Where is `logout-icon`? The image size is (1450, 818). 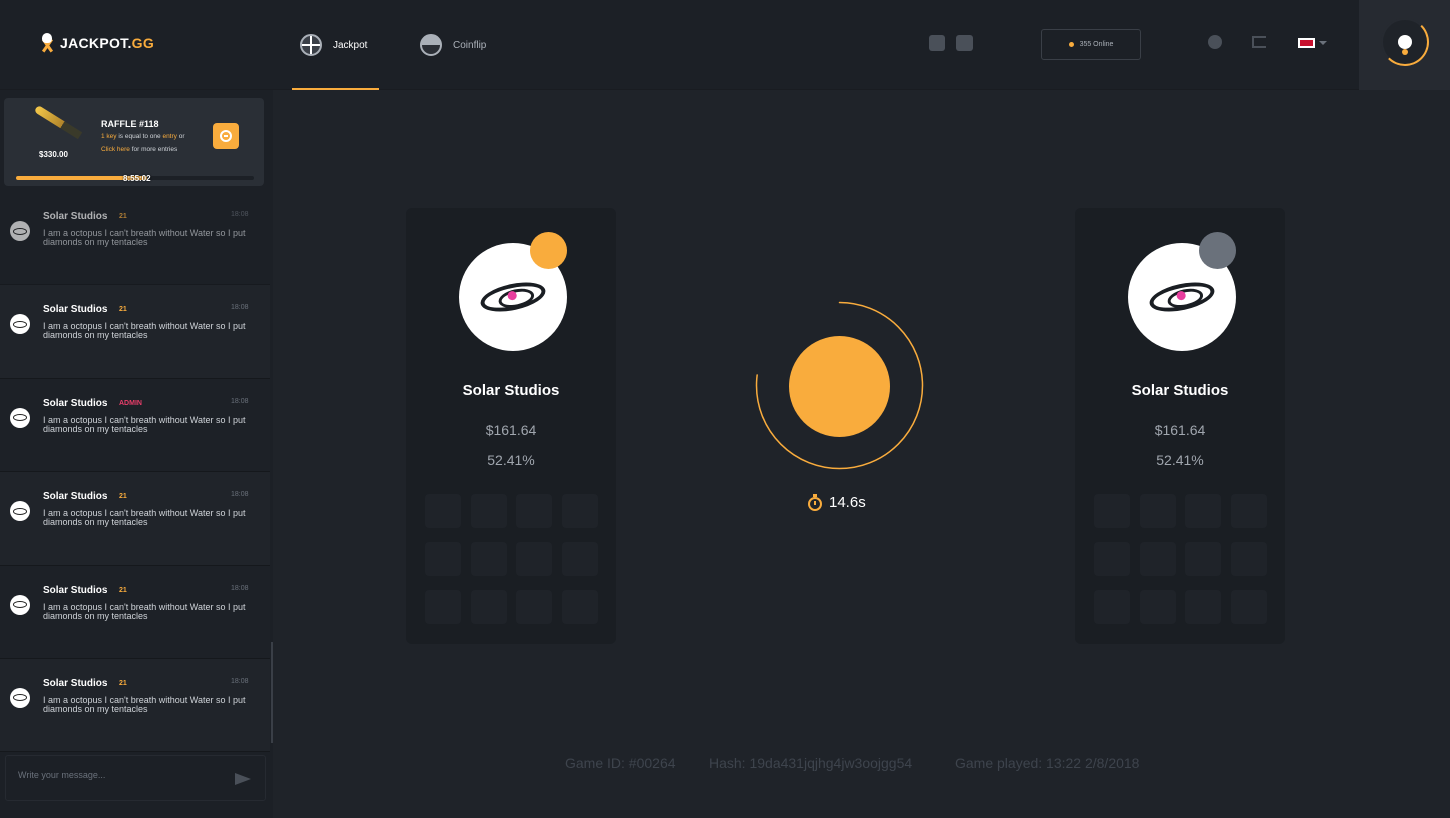
logout-icon is located at coordinates (1259, 42).